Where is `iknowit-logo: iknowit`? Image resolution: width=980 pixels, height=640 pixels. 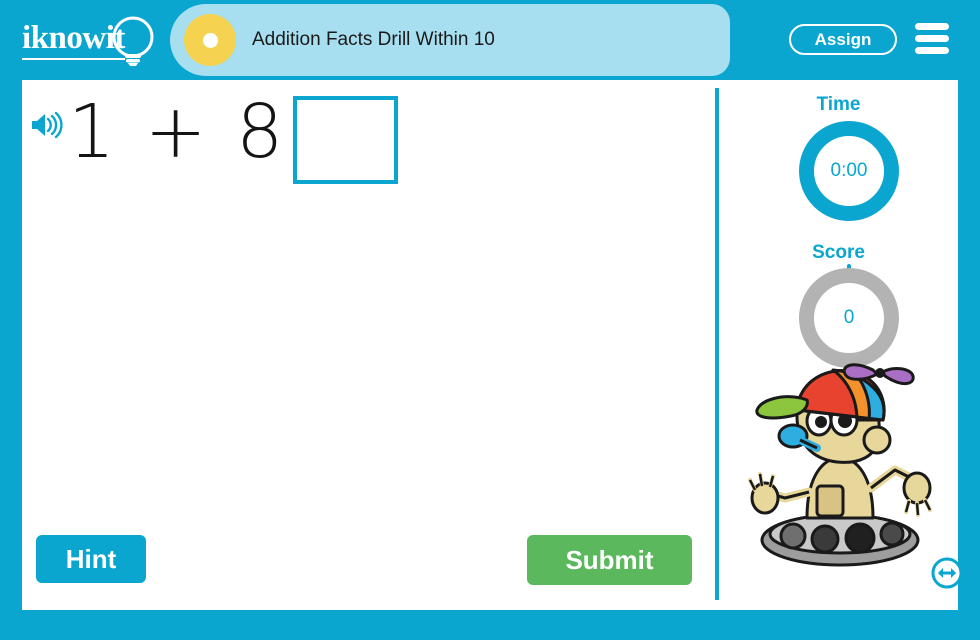 iknowit-logo: iknowit is located at coordinates (92, 41).